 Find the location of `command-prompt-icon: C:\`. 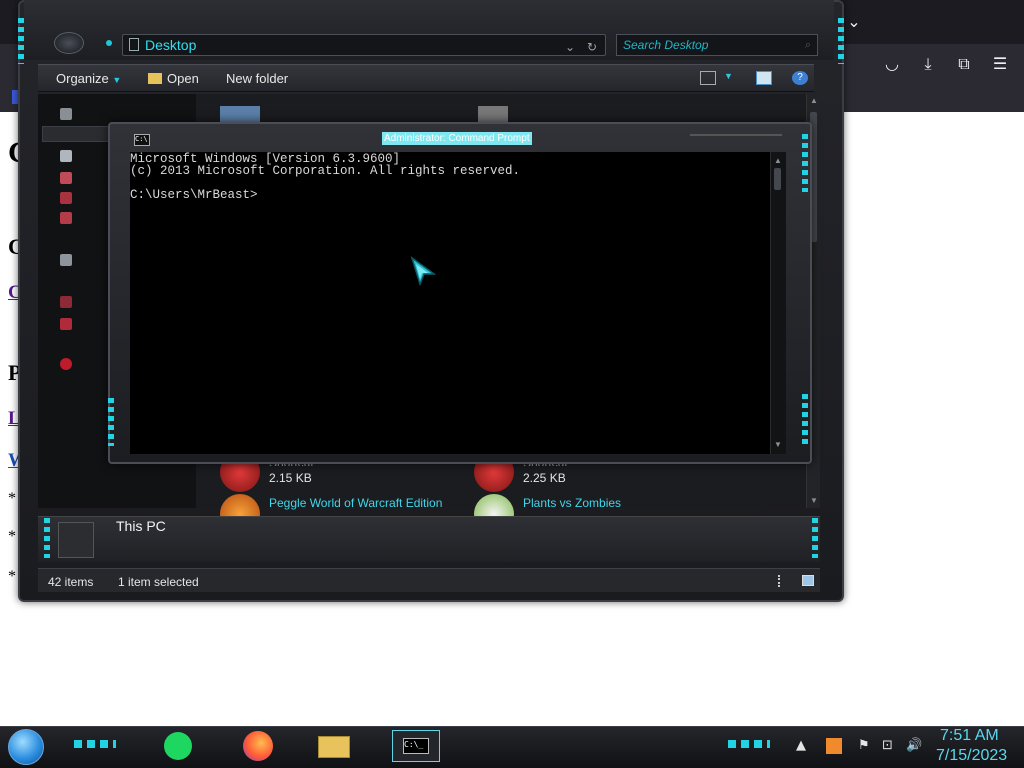

command-prompt-icon: C:\ is located at coordinates (142, 140).